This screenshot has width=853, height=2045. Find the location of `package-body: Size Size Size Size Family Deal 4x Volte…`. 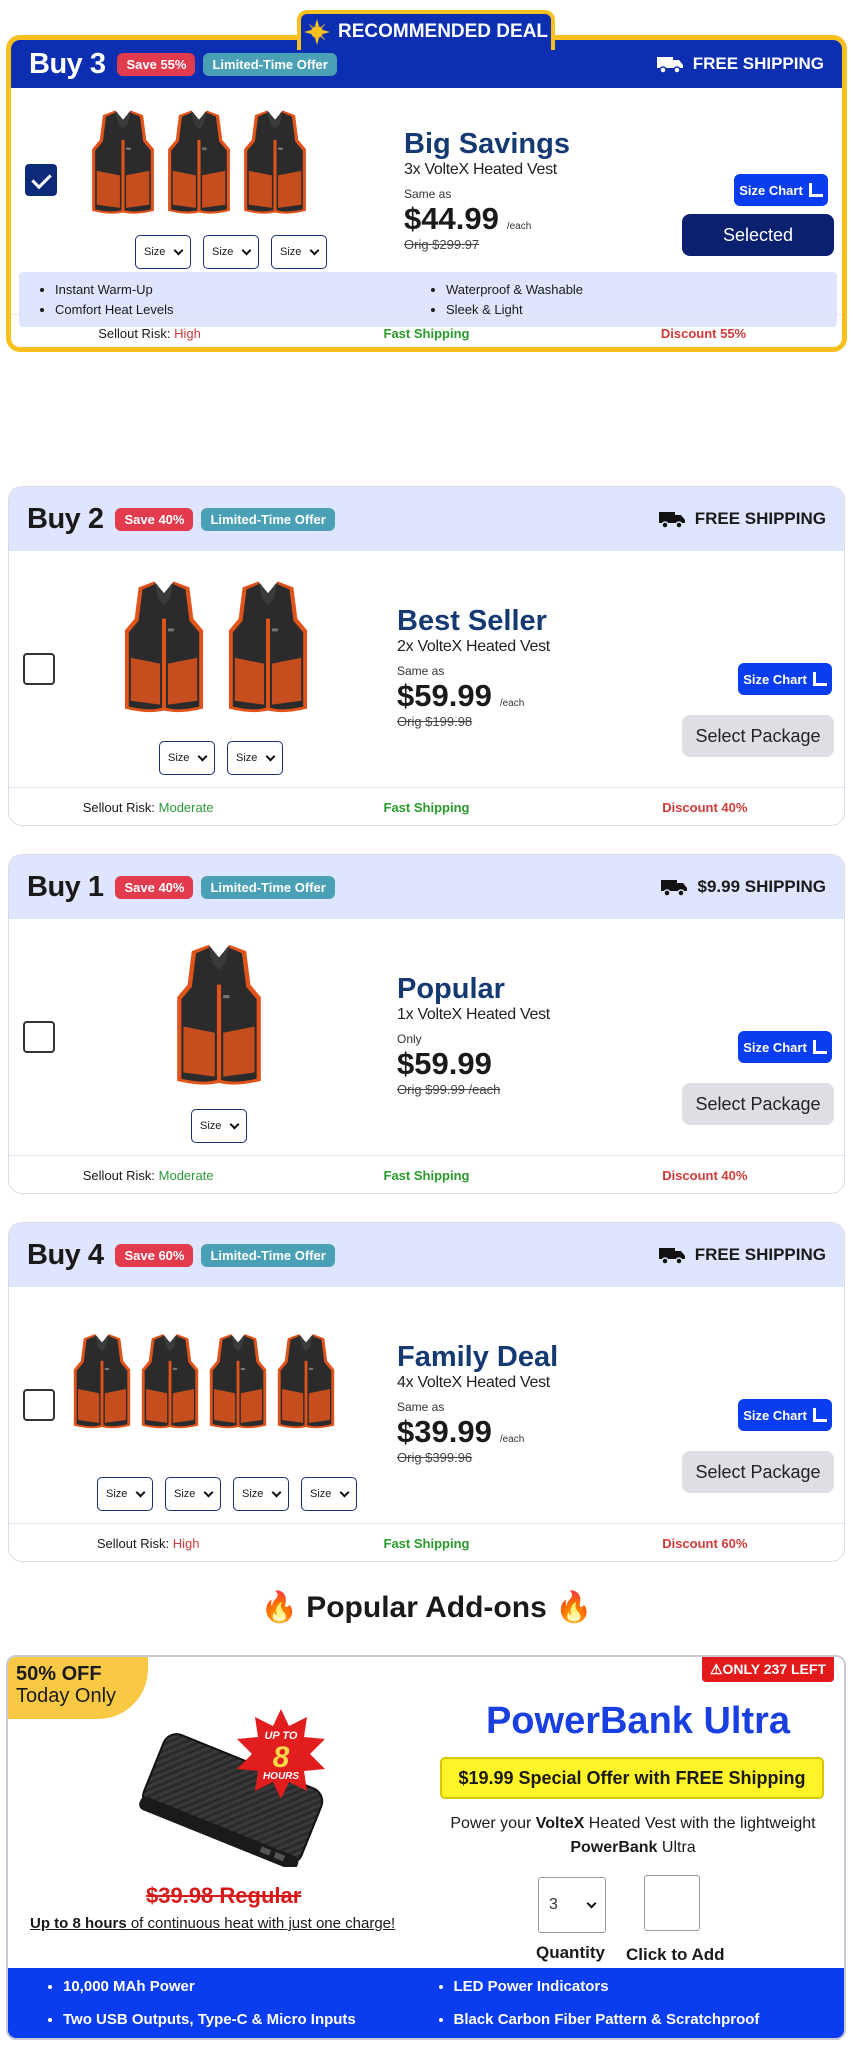

package-body: Size Size Size Size Family Deal 4x Volte… is located at coordinates (426, 1424).